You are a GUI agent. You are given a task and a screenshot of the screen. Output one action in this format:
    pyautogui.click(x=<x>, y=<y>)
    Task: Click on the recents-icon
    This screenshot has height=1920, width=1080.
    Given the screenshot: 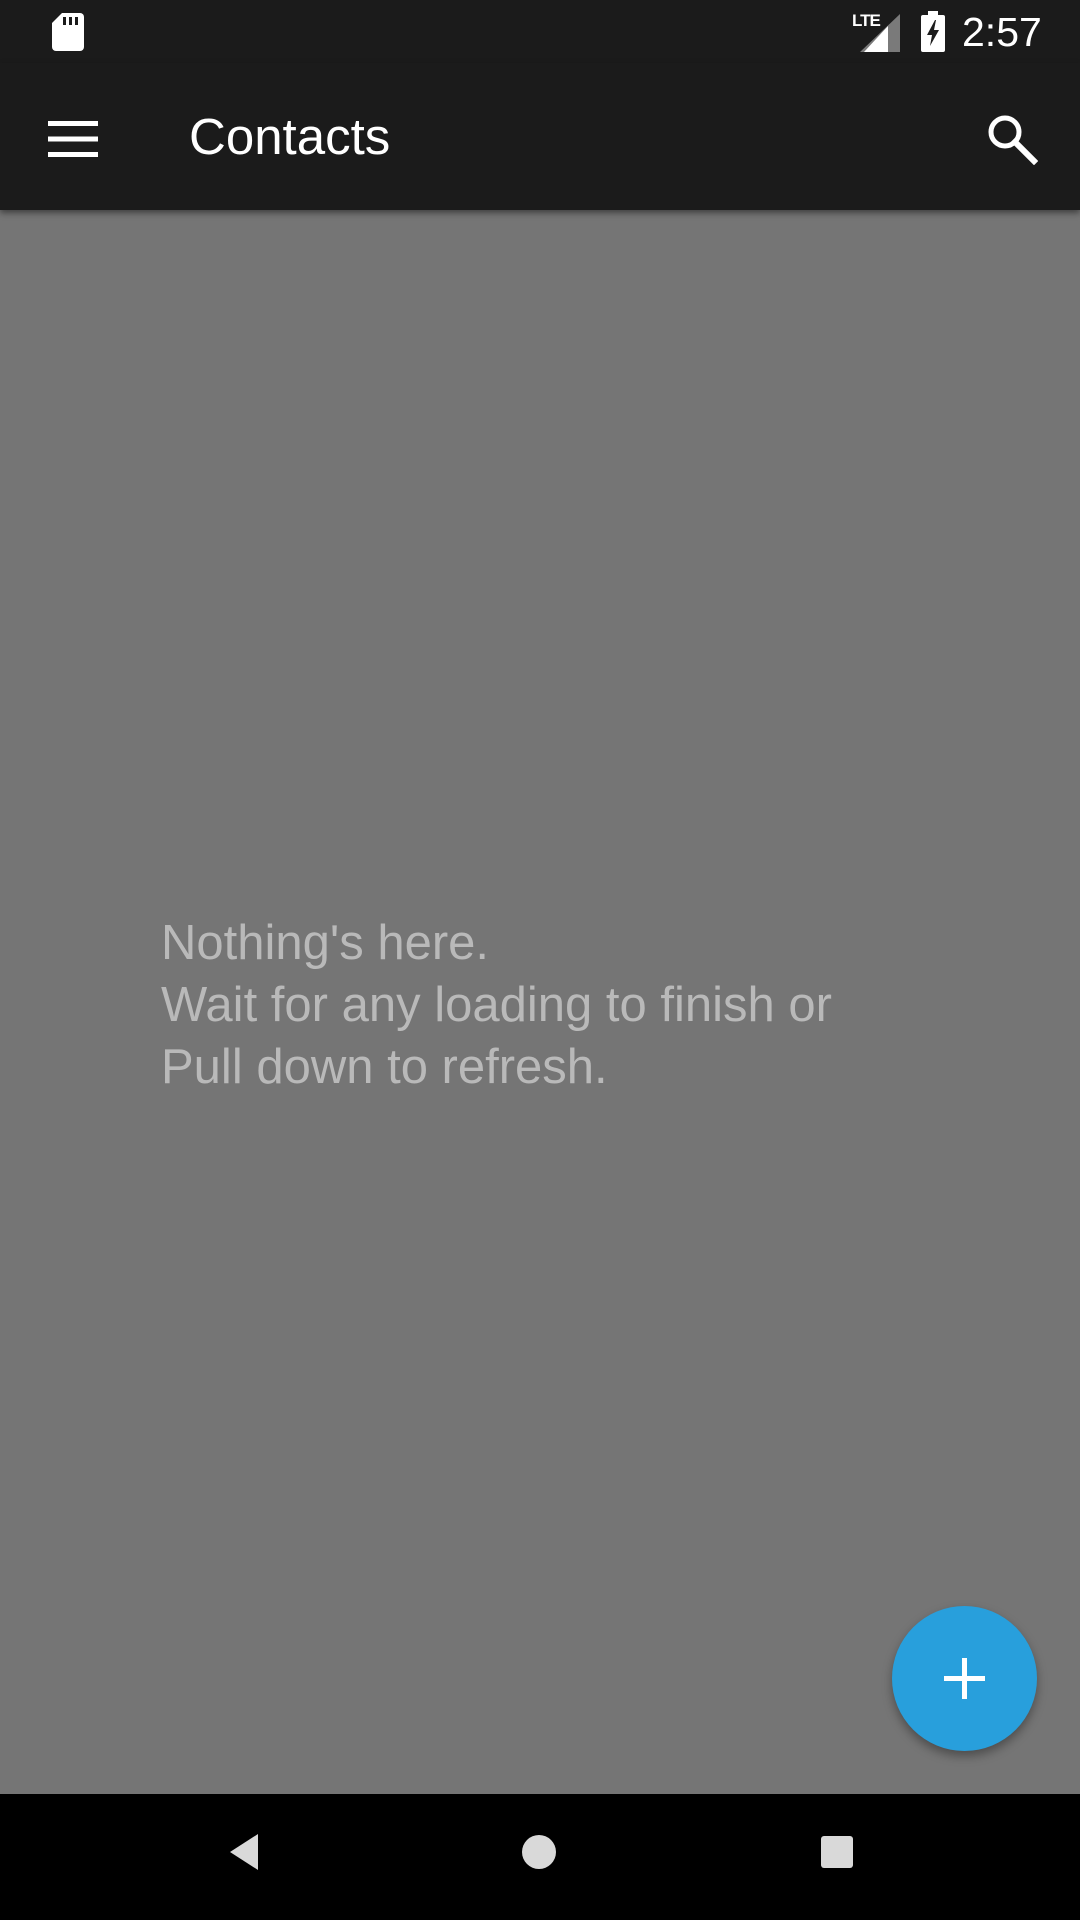 What is the action you would take?
    pyautogui.click(x=837, y=1852)
    